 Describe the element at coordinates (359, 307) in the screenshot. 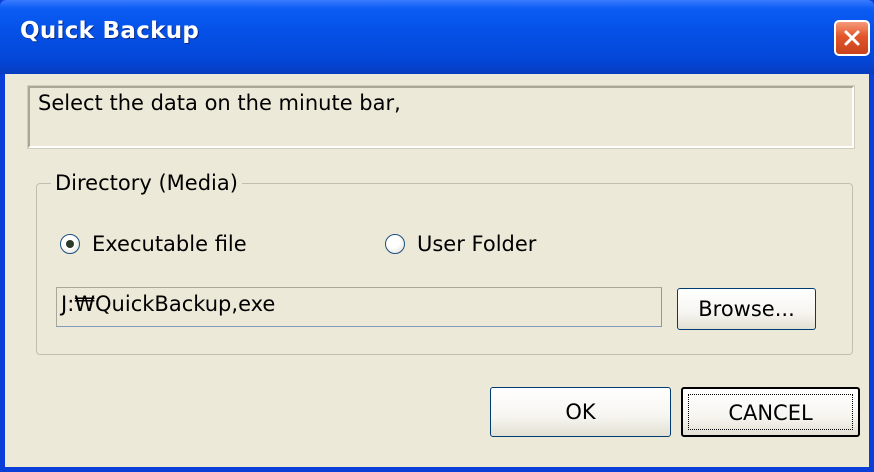

I see `path-field: J:₩QuickBackup,exe` at that location.